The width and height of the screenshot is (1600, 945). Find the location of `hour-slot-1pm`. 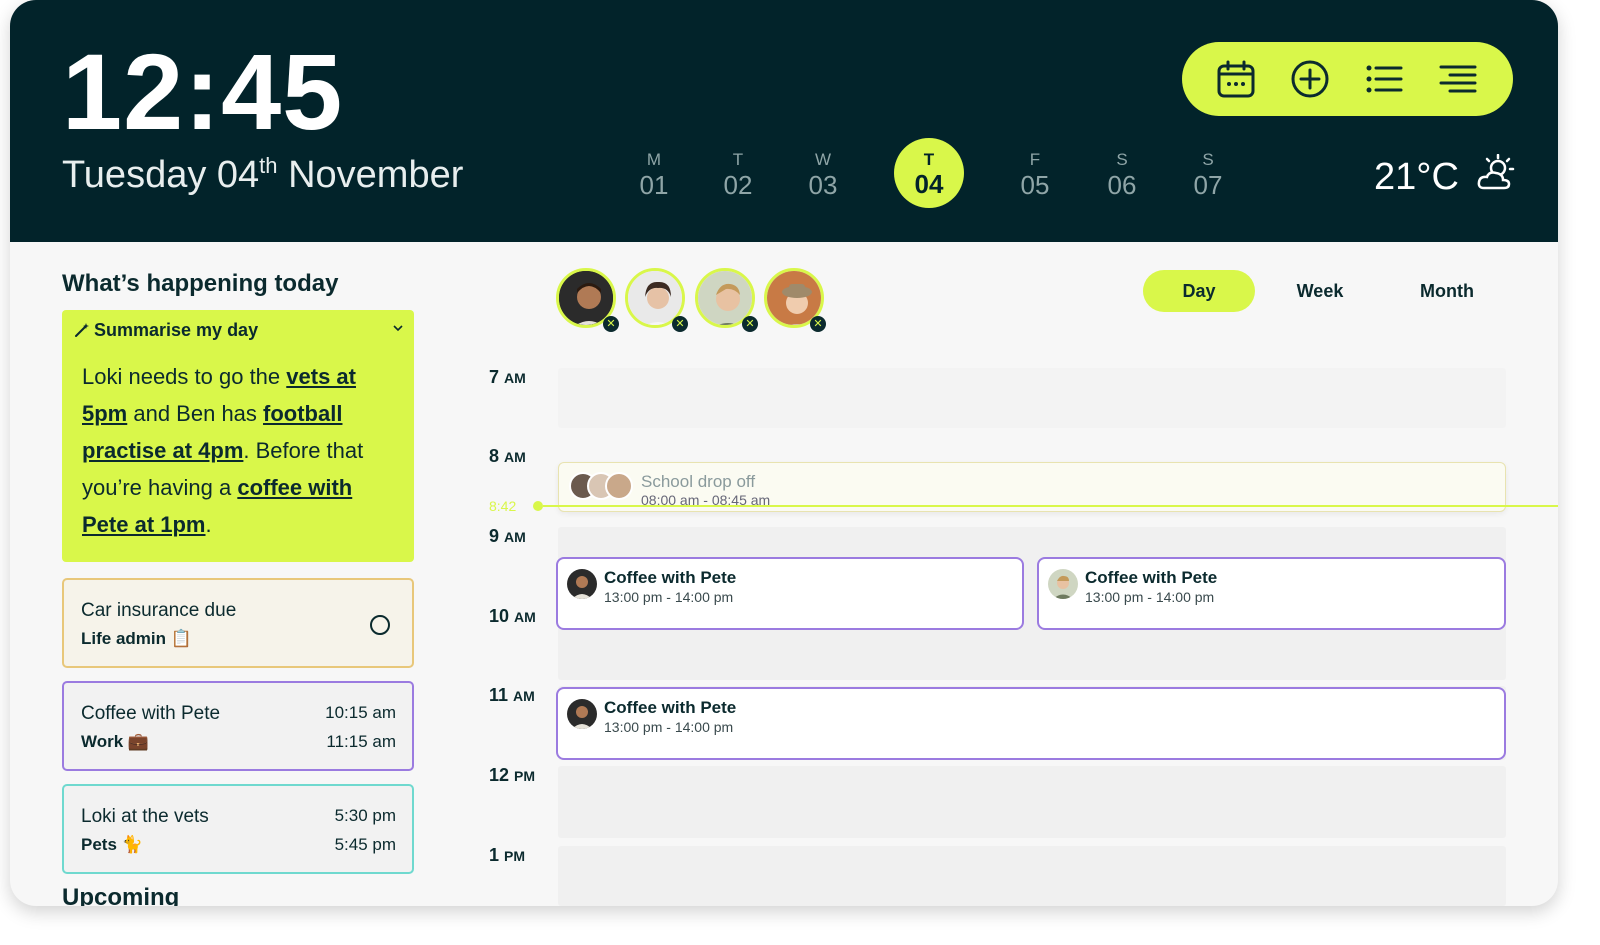

hour-slot-1pm is located at coordinates (1032, 876).